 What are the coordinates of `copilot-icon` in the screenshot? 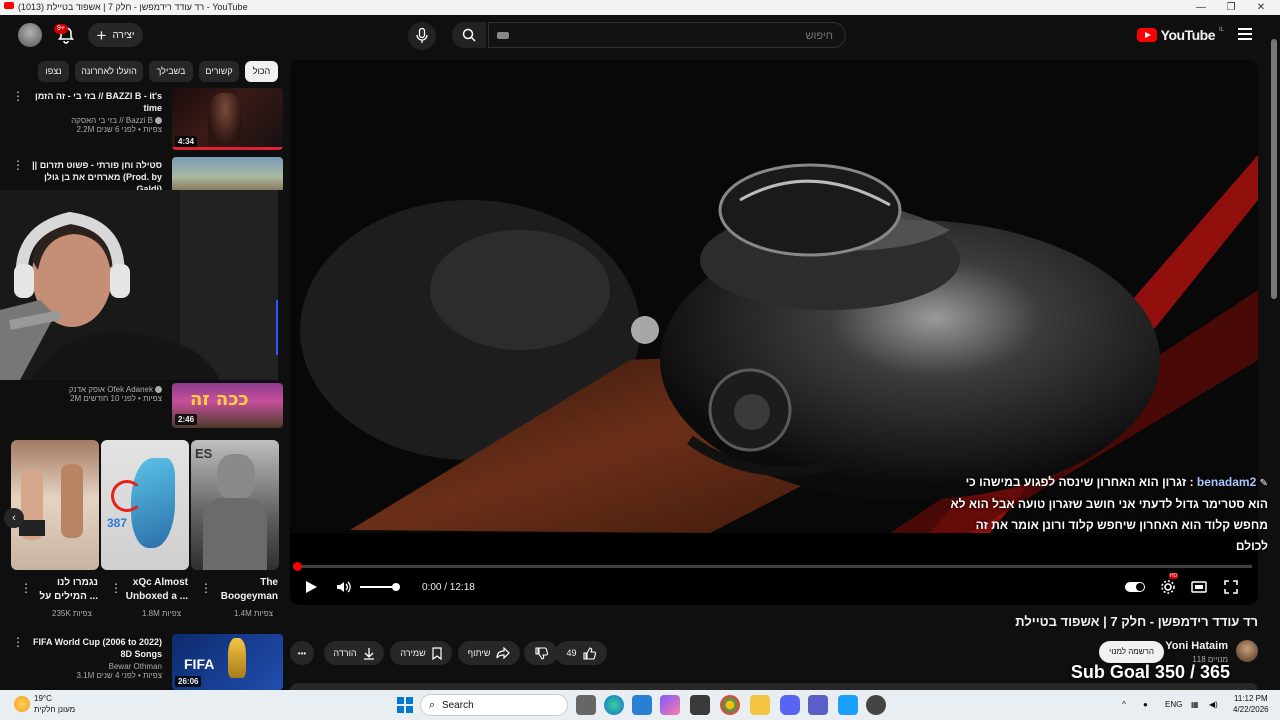 It's located at (670, 705).